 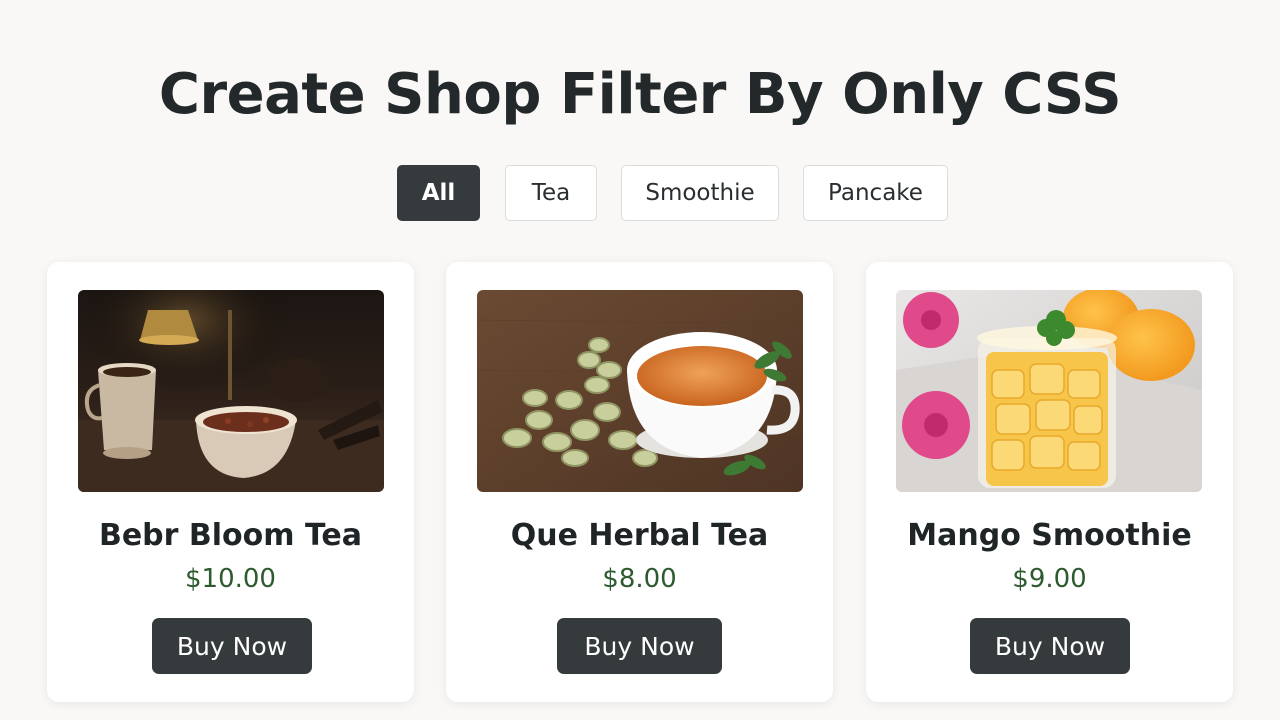 What do you see at coordinates (438, 193) in the screenshot?
I see `filter-all-button: All` at bounding box center [438, 193].